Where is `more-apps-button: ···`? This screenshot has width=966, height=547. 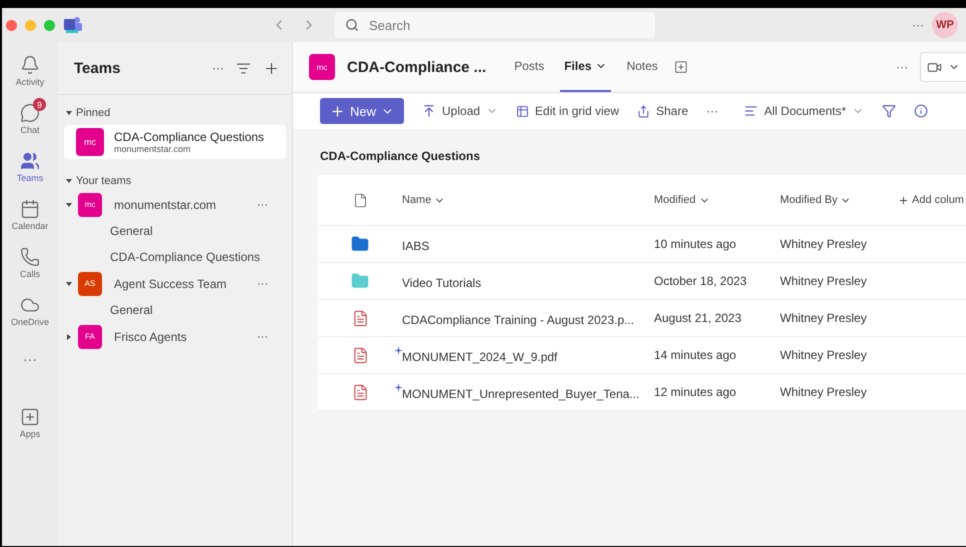
more-apps-button: ··· is located at coordinates (30, 359).